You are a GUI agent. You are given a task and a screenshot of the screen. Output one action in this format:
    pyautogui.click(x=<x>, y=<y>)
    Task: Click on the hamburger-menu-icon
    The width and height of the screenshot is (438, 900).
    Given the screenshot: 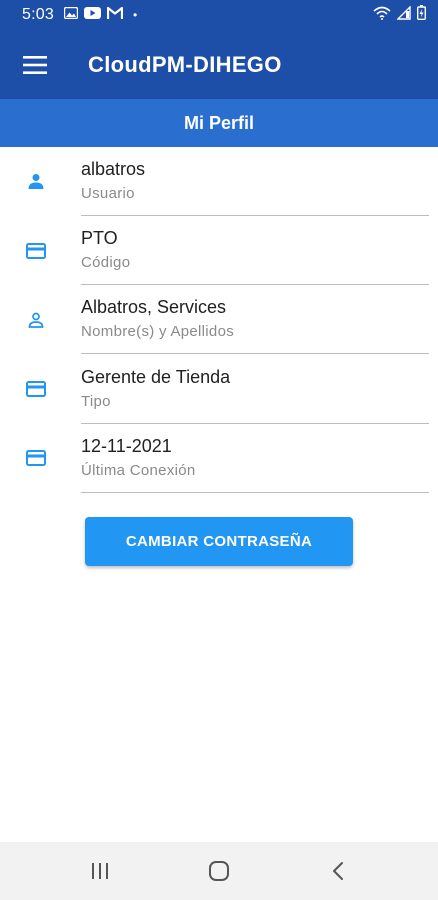 What is the action you would take?
    pyautogui.click(x=35, y=64)
    